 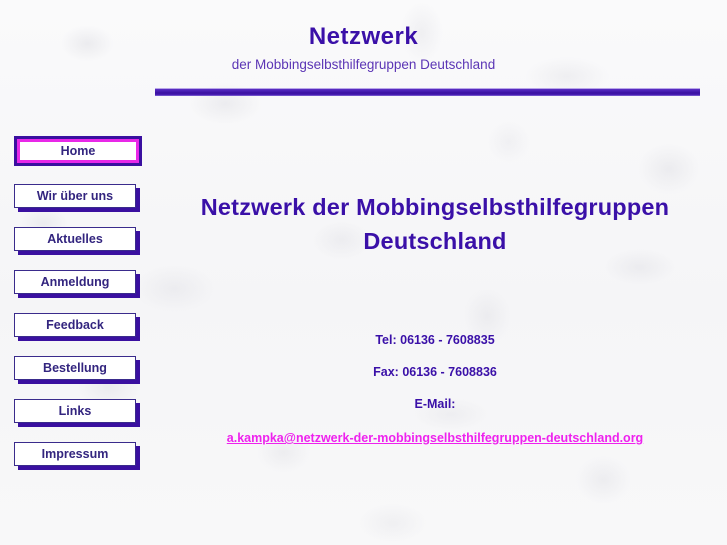 I want to click on sidebar-item-label: Impressum, so click(x=75, y=454).